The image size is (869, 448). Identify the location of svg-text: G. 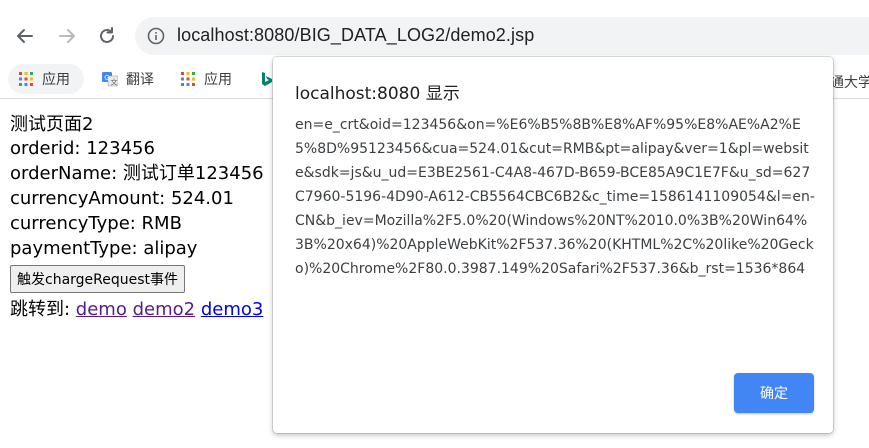
(106, 78).